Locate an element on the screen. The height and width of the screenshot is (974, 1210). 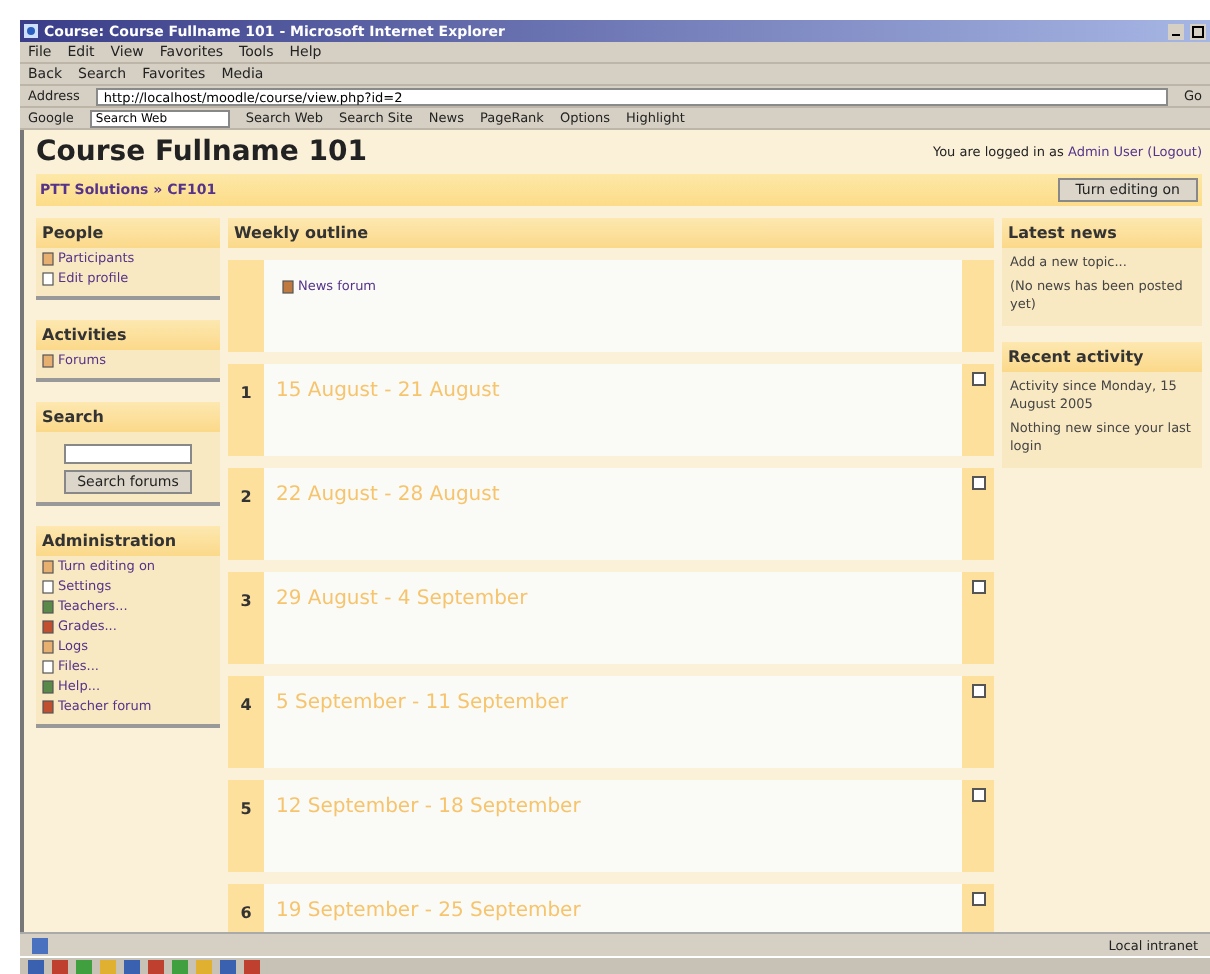
section-margin is located at coordinates (246, 306).